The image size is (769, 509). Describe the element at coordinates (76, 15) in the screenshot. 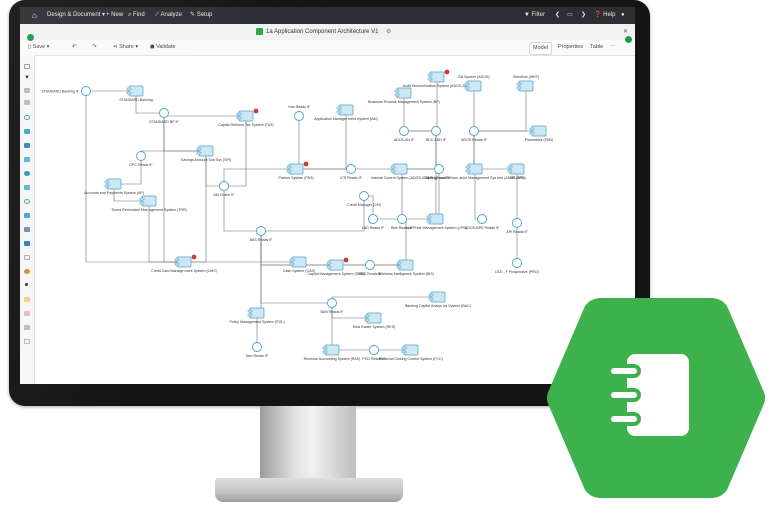

I see `menu-design: Design & Document ▾` at that location.